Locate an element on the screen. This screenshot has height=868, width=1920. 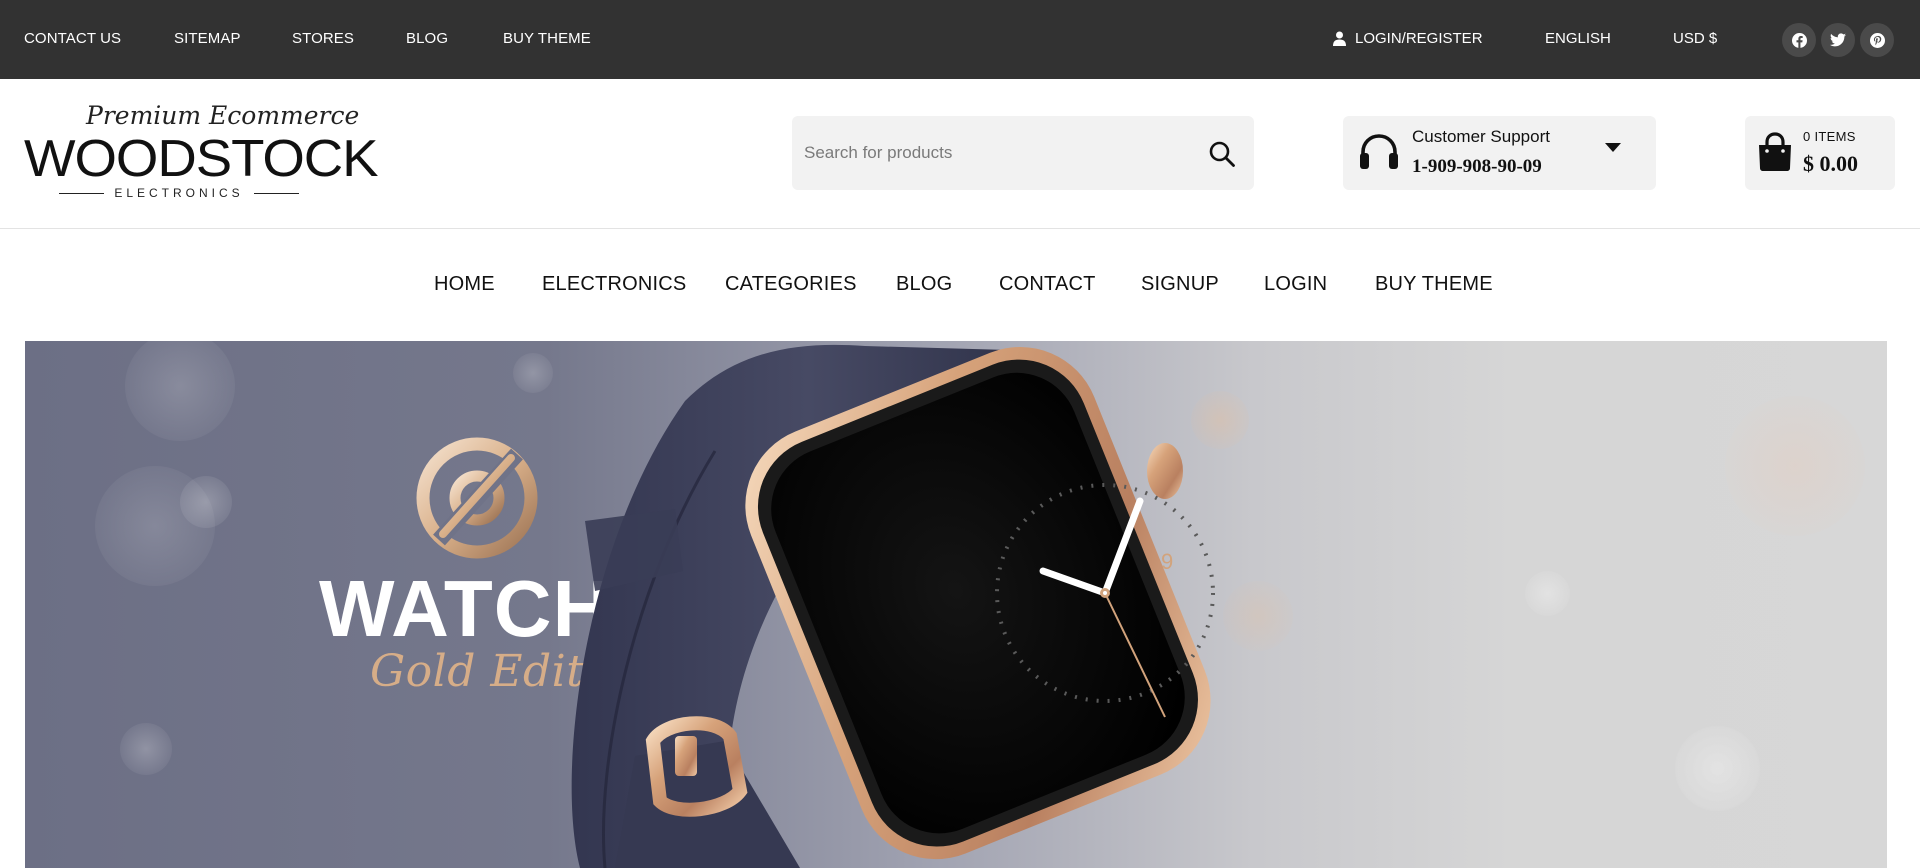
login-register-label: LOGIN/REGISTER is located at coordinates (1419, 38).